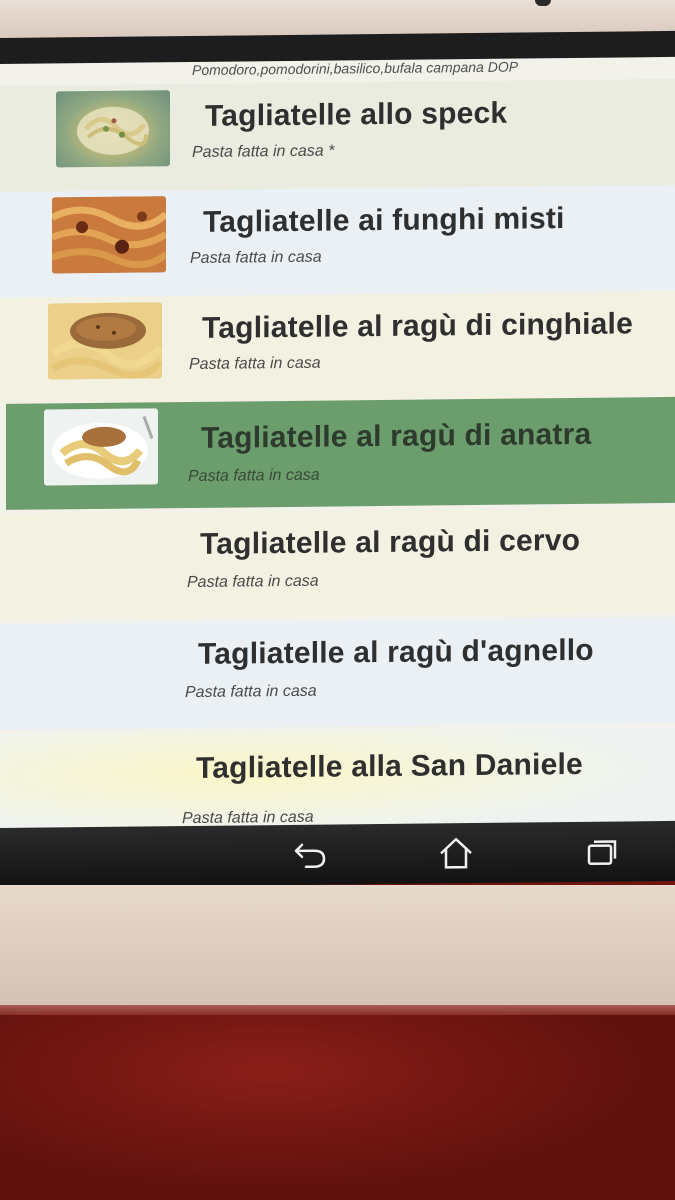 The image size is (675, 1200). I want to click on home-icon, so click(456, 853).